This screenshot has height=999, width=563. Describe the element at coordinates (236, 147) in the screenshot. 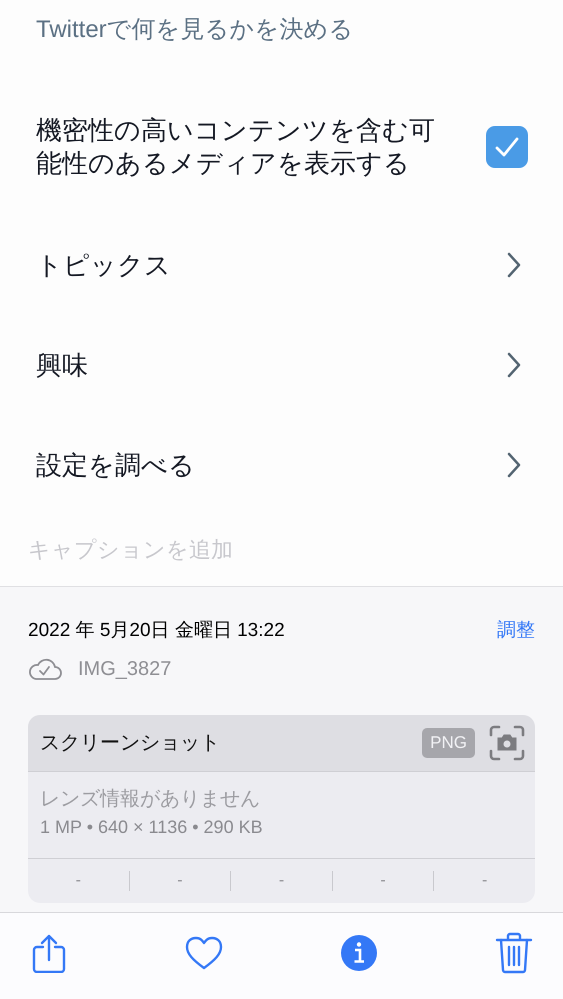

I see `sensitive-media-label: 機密性の高いコンテンツを含む可能性のあるメディアを表示する` at that location.